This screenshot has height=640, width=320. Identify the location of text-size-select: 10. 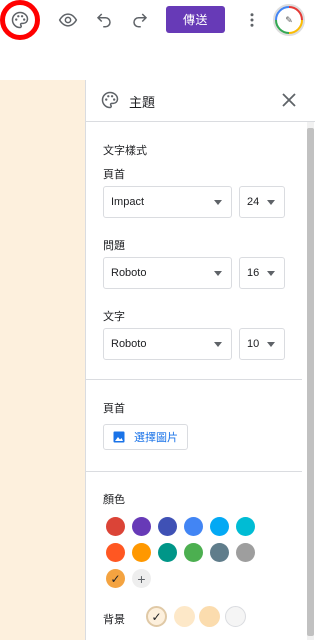
(262, 344).